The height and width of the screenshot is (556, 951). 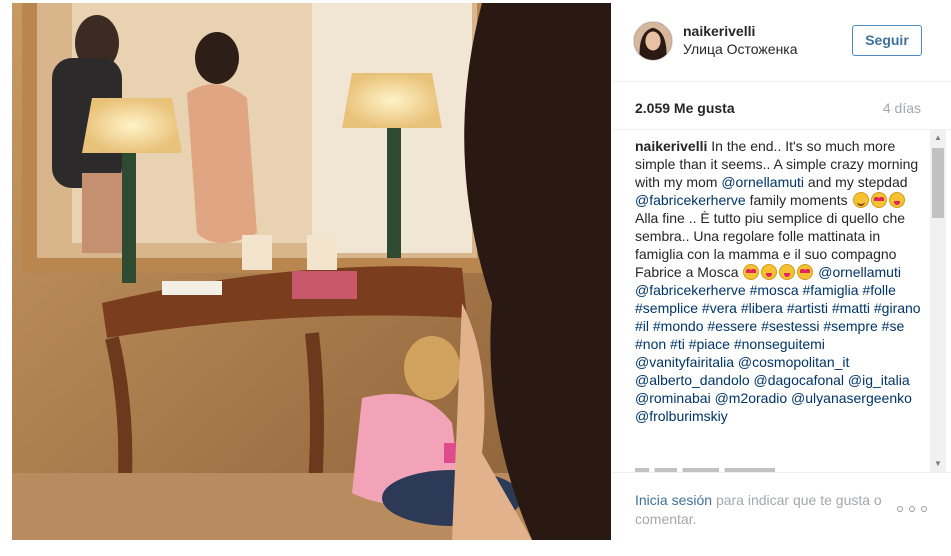 What do you see at coordinates (690, 200) in the screenshot?
I see `mention-link: @fabricekerherve` at bounding box center [690, 200].